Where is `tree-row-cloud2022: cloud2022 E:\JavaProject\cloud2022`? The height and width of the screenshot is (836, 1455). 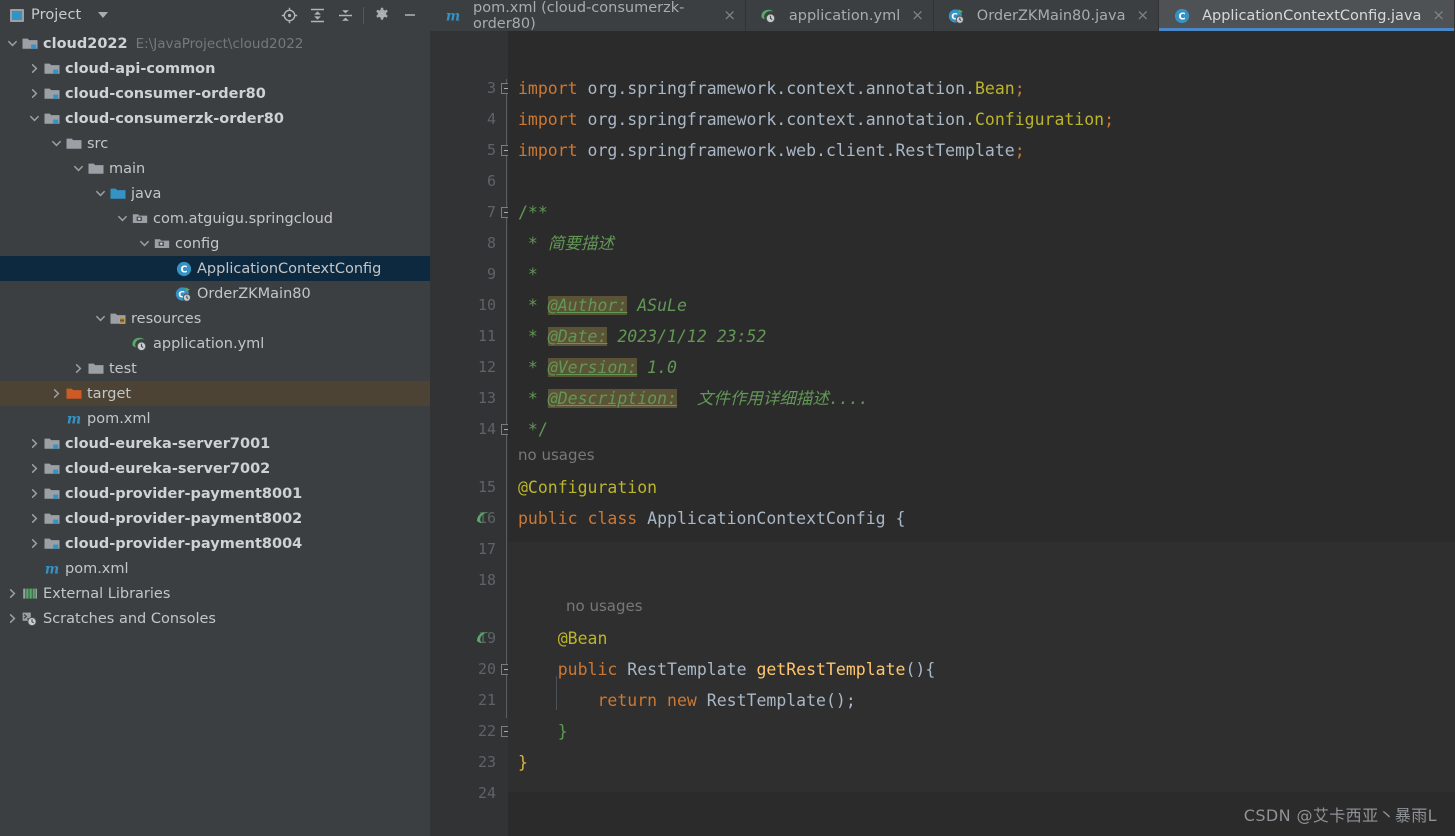 tree-row-cloud2022: cloud2022 E:\JavaProject\cloud2022 is located at coordinates (215, 43).